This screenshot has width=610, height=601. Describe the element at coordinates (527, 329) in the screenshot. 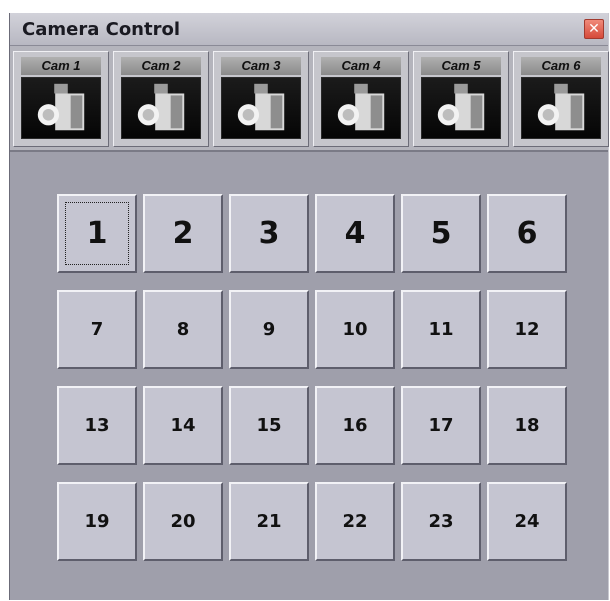

I see `preset-button-12: 12` at that location.